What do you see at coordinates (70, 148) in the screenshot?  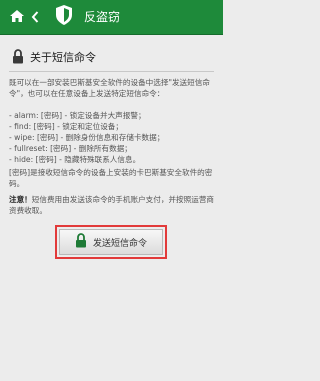 I see `command-item: - fullreset: [密码] - 删除所有数据；` at bounding box center [70, 148].